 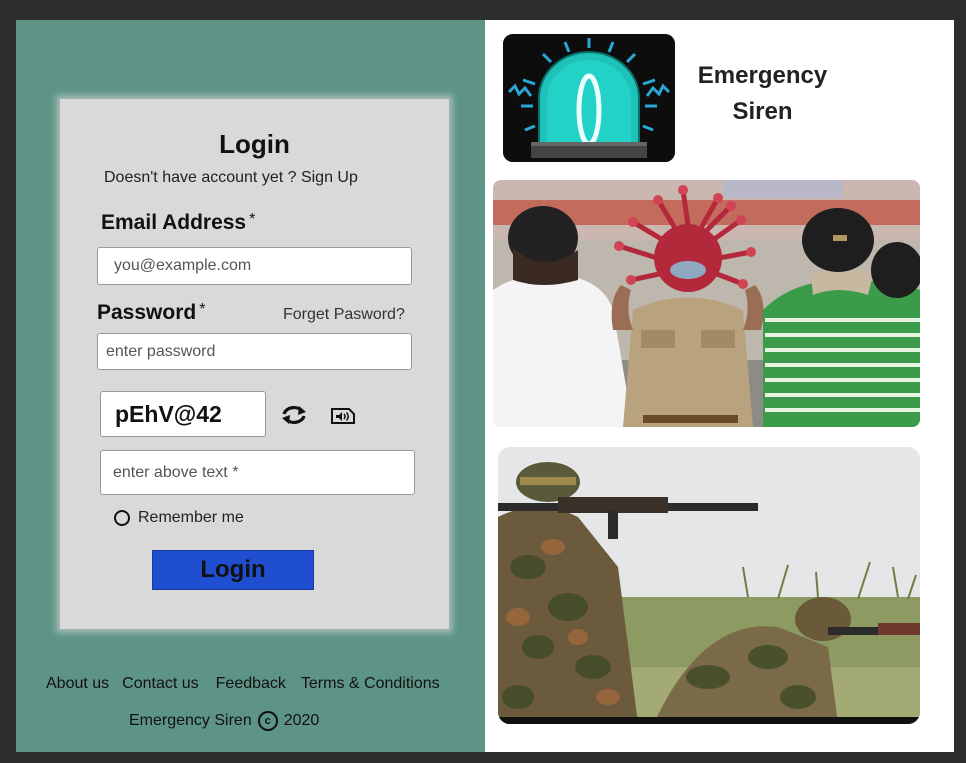 I want to click on brand-line-1: Emergency, so click(x=762, y=75).